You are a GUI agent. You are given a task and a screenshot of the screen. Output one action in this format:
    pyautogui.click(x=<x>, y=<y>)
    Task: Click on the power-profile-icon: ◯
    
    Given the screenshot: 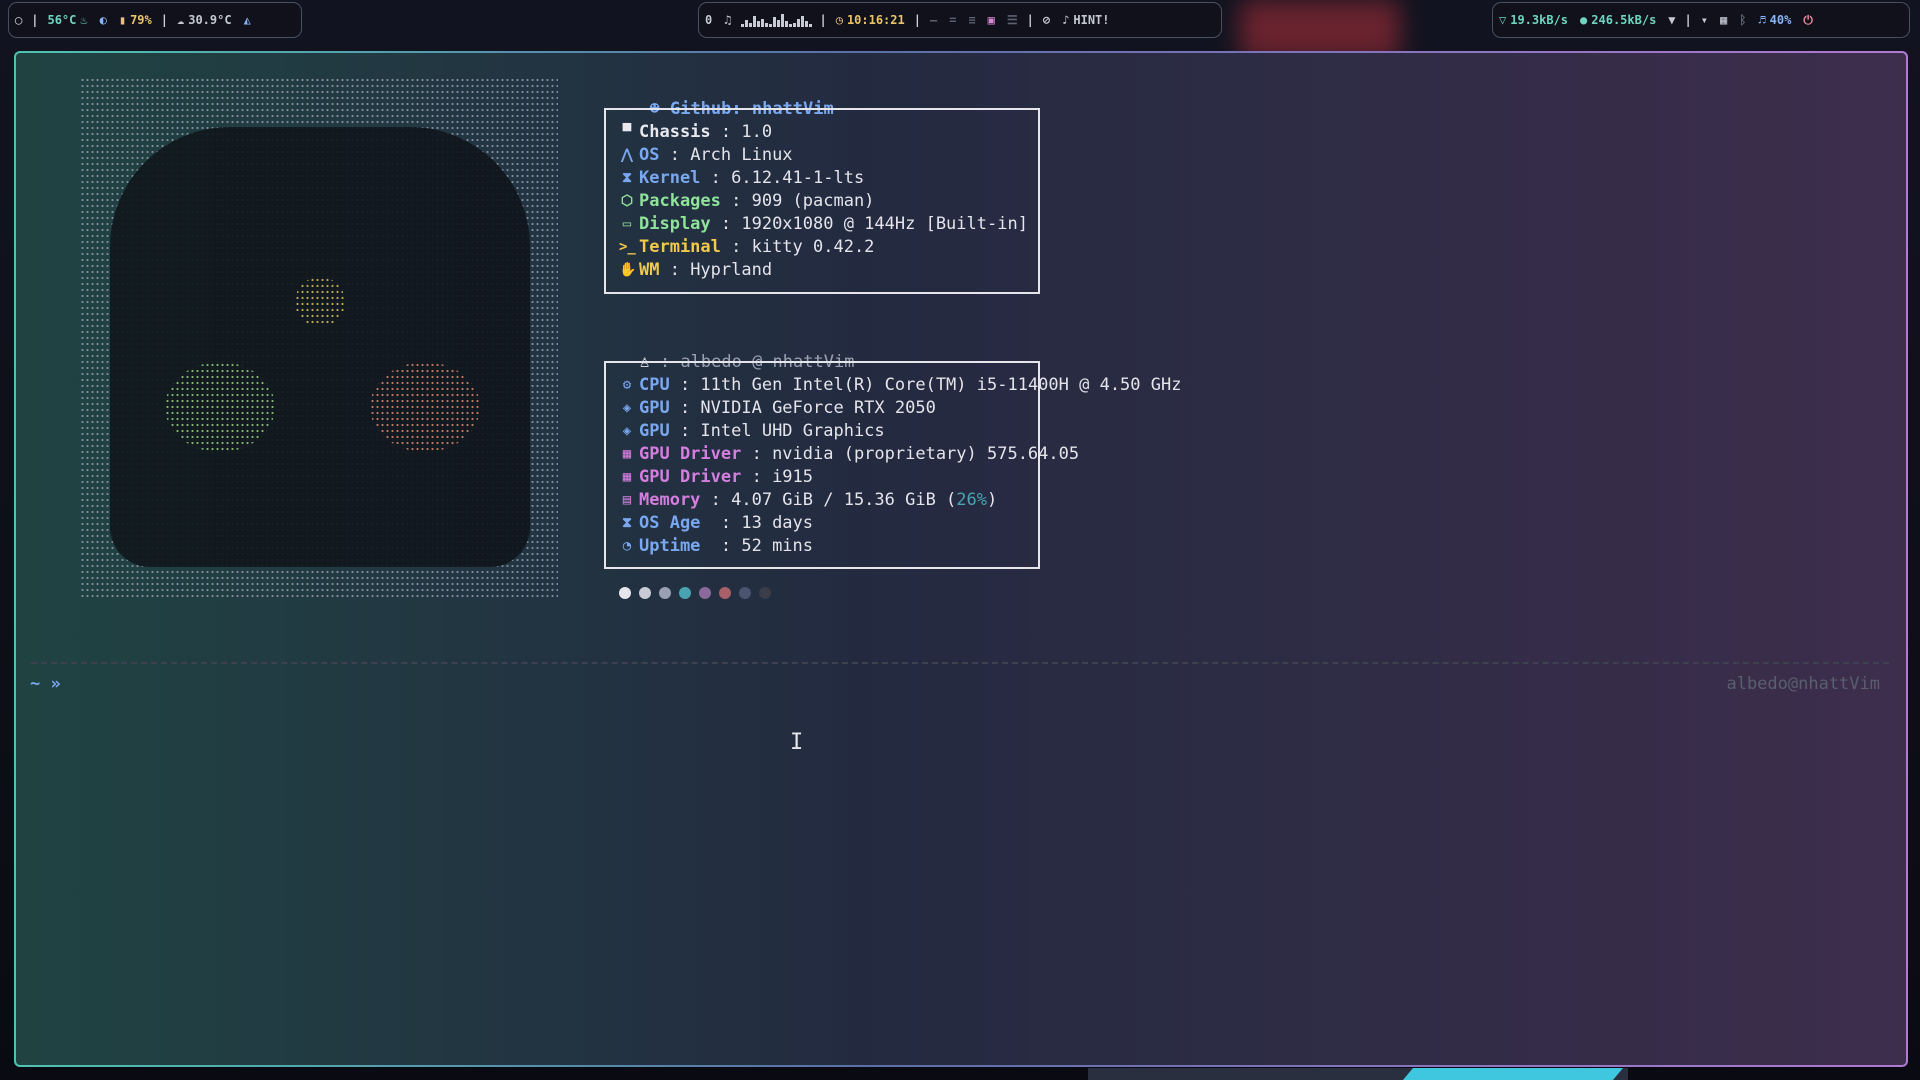 What is the action you would take?
    pyautogui.click(x=18, y=20)
    